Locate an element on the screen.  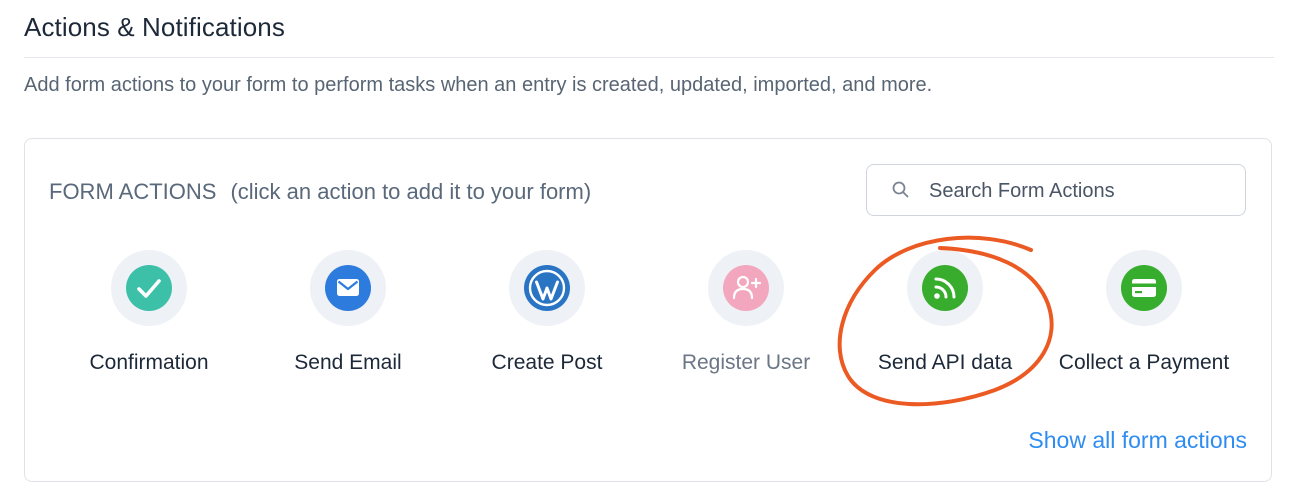
action-register-user: Register User is located at coordinates (746, 318).